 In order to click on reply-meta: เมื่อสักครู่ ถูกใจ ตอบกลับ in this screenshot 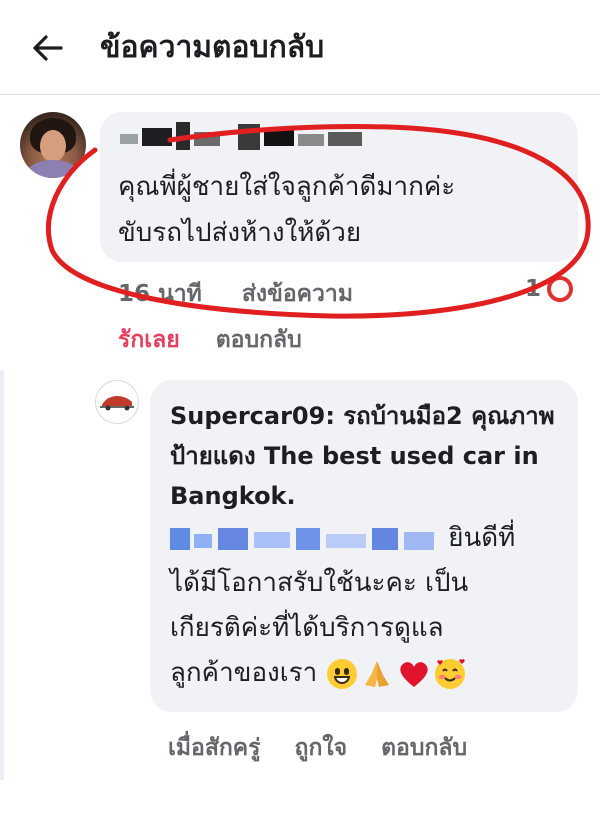, I will do `click(317, 748)`.